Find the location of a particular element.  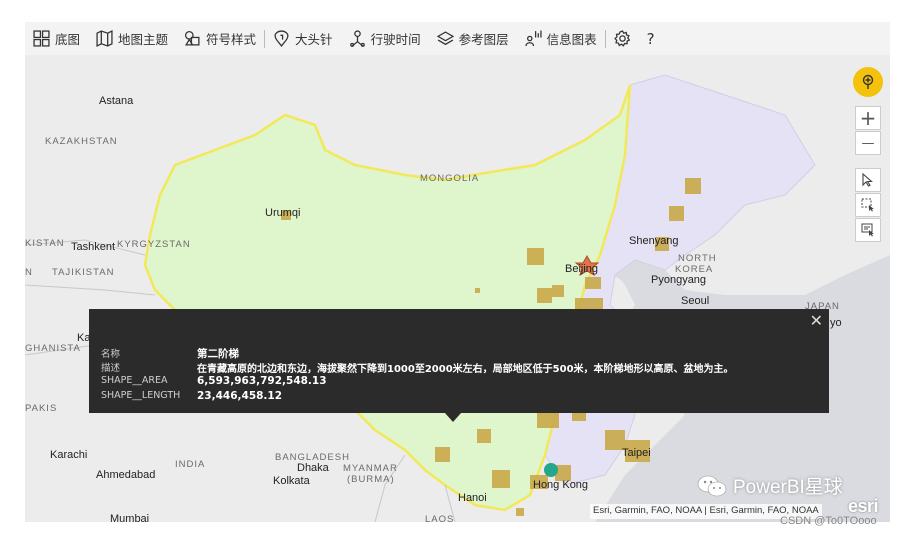

toolbar-basemap-label: 底图 is located at coordinates (68, 39).